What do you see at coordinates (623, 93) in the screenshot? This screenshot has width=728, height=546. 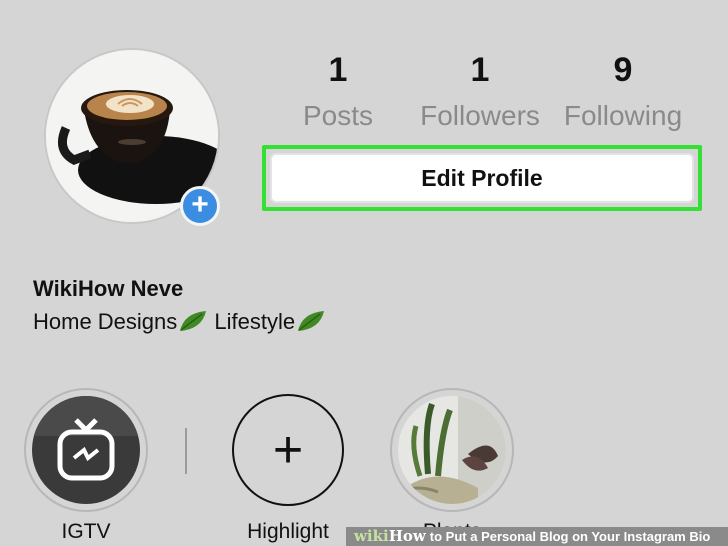 I see `stat-following: 9 Following` at bounding box center [623, 93].